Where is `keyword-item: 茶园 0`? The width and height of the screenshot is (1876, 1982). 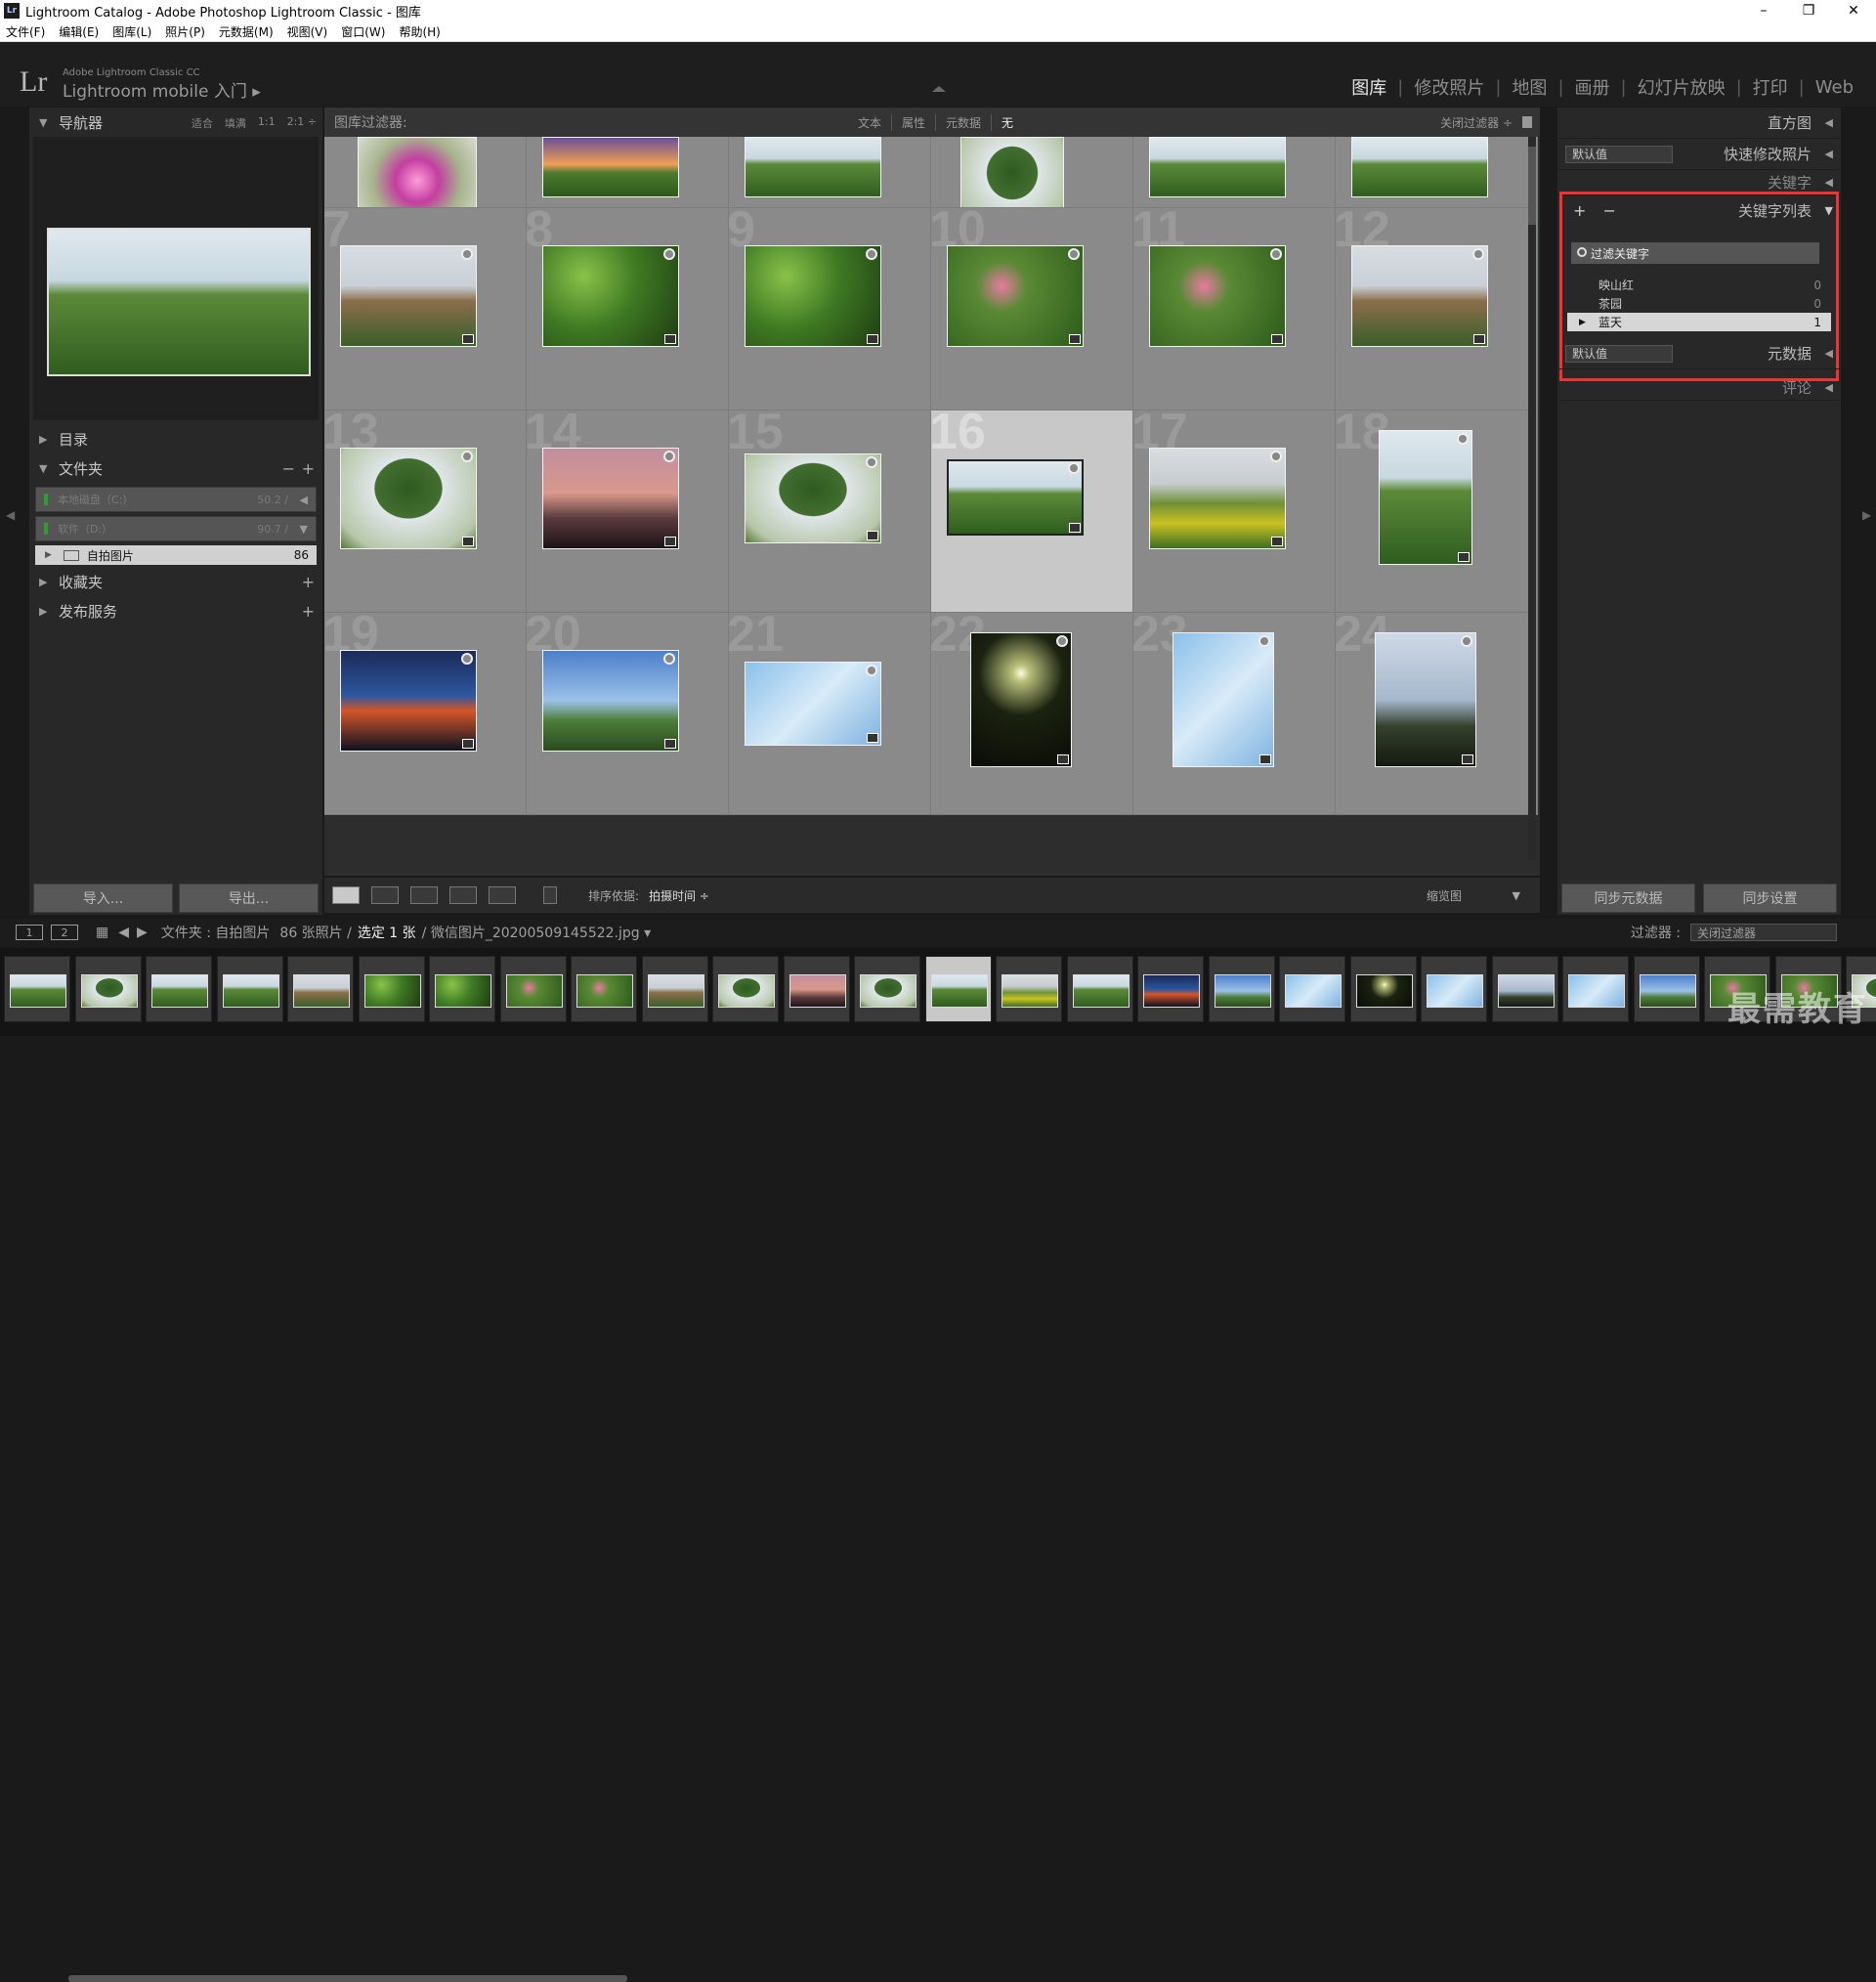 keyword-item: 茶园 0 is located at coordinates (1699, 304).